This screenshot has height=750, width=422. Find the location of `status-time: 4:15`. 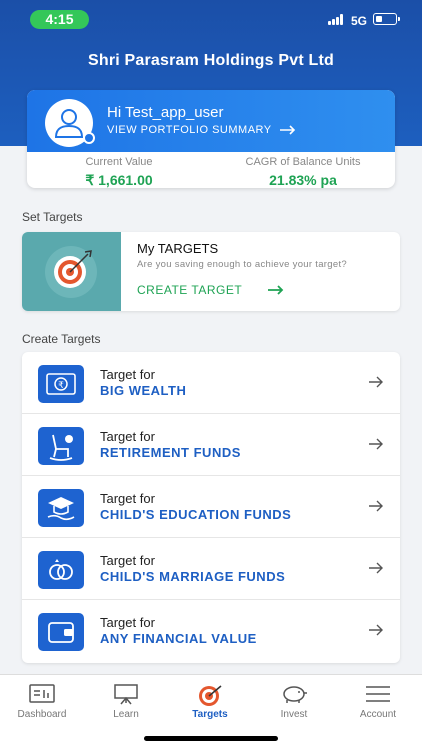

status-time: 4:15 is located at coordinates (59, 19).